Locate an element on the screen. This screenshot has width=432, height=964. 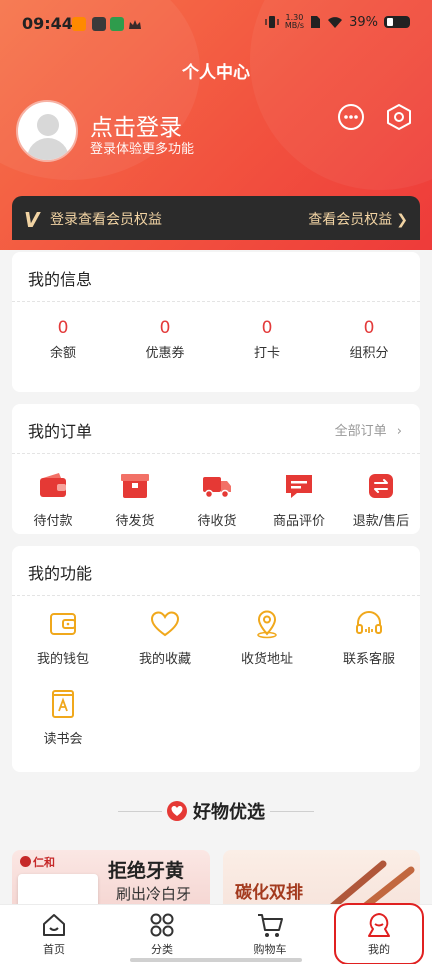
avatar-head is located at coordinates (48, 125).